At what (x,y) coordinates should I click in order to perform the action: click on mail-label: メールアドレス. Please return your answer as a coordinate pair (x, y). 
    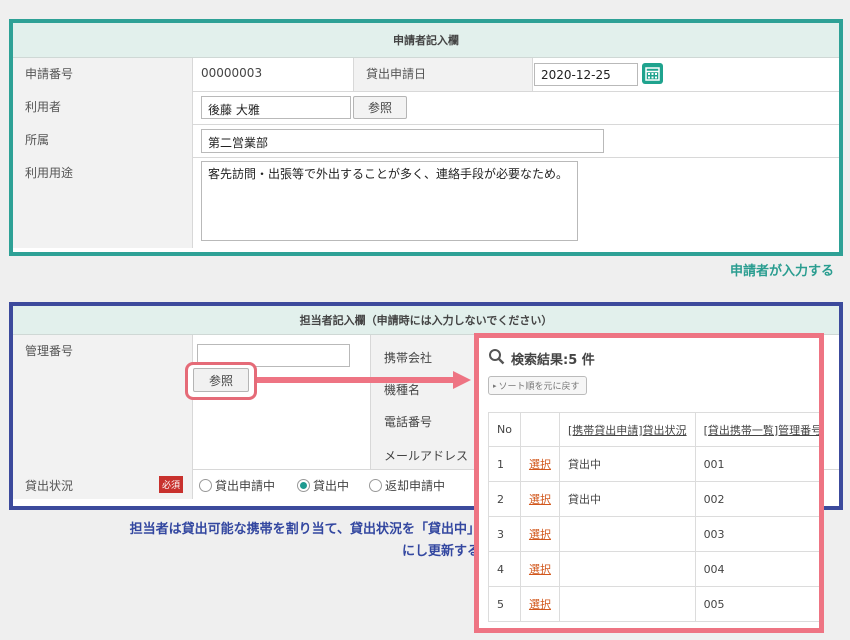
    Looking at the image, I should click on (426, 456).